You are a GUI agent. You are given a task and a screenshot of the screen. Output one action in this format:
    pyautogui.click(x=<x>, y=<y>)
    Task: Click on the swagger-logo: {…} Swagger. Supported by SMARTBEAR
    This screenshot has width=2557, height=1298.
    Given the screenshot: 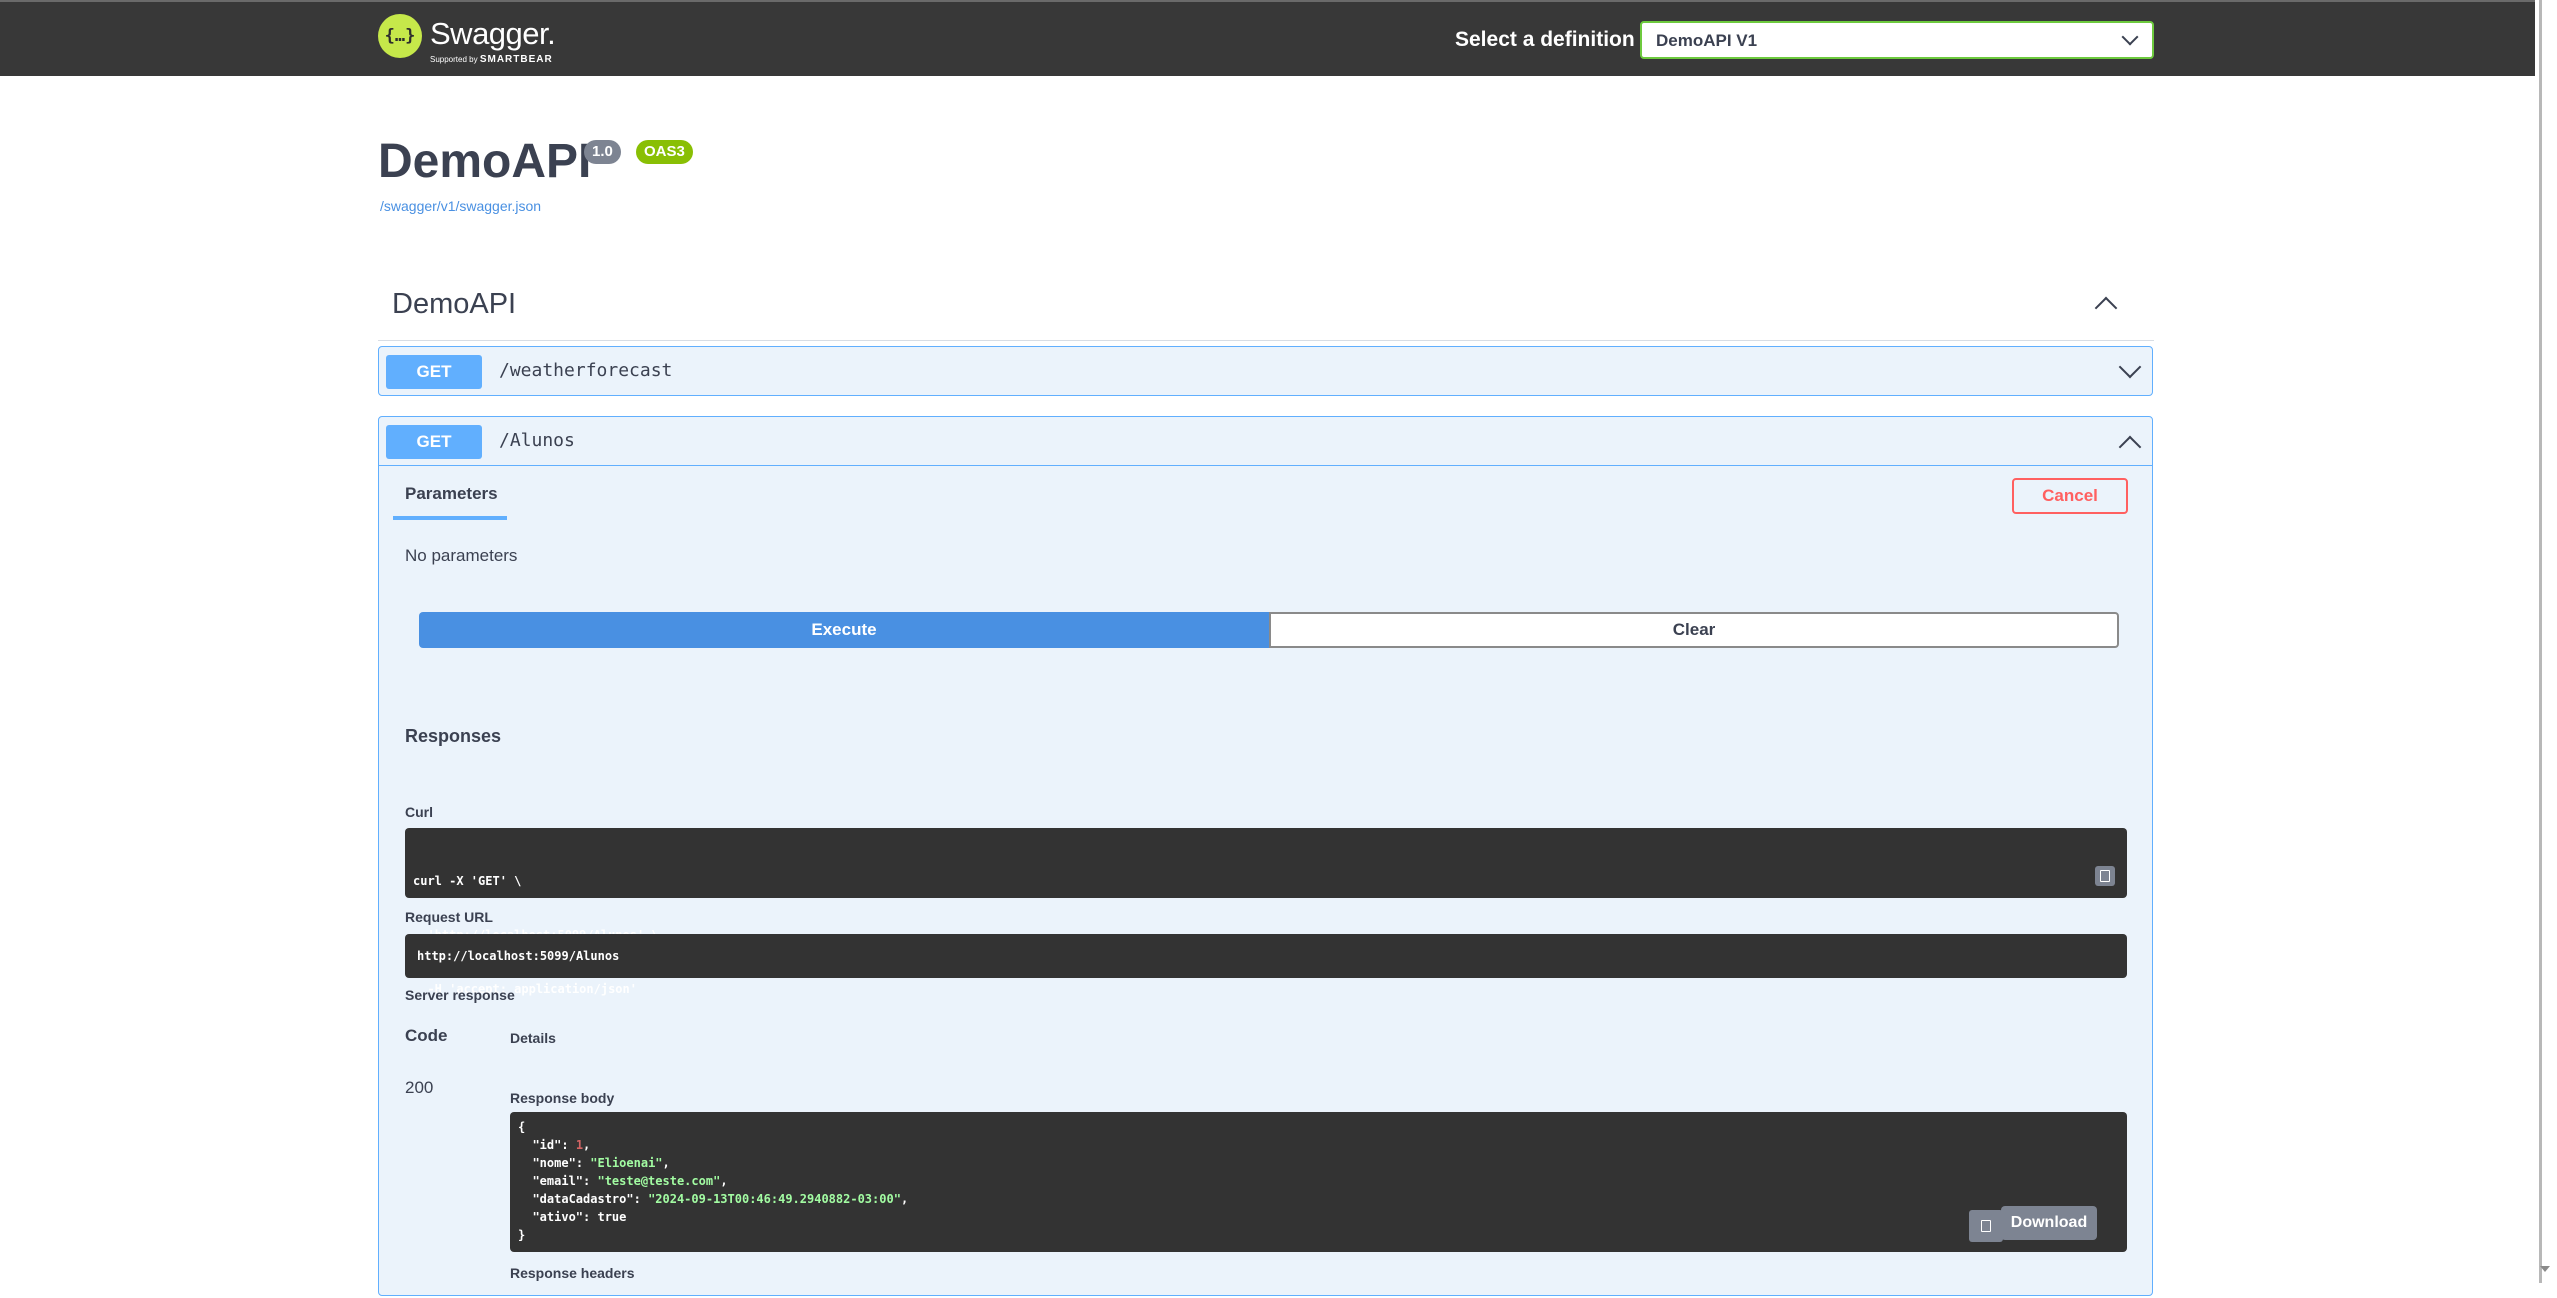 What is the action you would take?
    pyautogui.click(x=468, y=42)
    